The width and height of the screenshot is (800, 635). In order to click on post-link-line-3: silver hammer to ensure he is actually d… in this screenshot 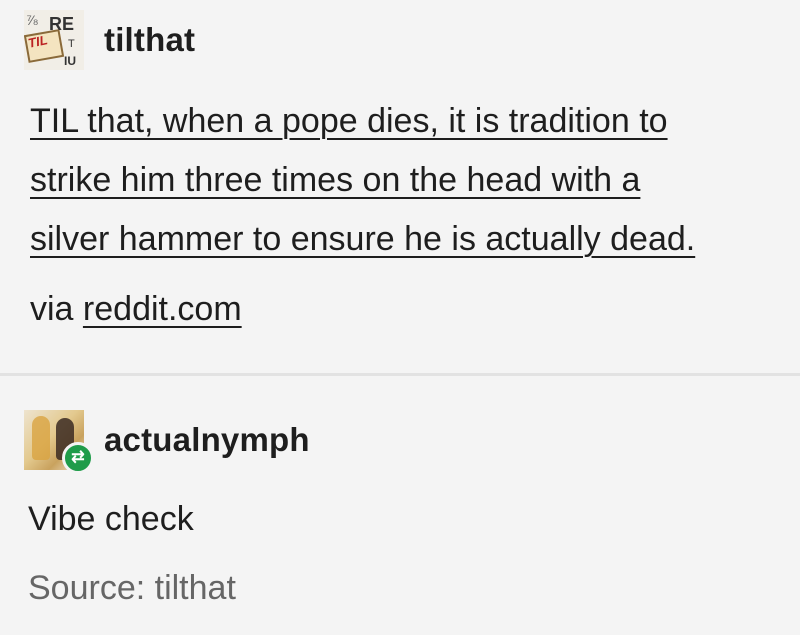, I will do `click(362, 239)`.